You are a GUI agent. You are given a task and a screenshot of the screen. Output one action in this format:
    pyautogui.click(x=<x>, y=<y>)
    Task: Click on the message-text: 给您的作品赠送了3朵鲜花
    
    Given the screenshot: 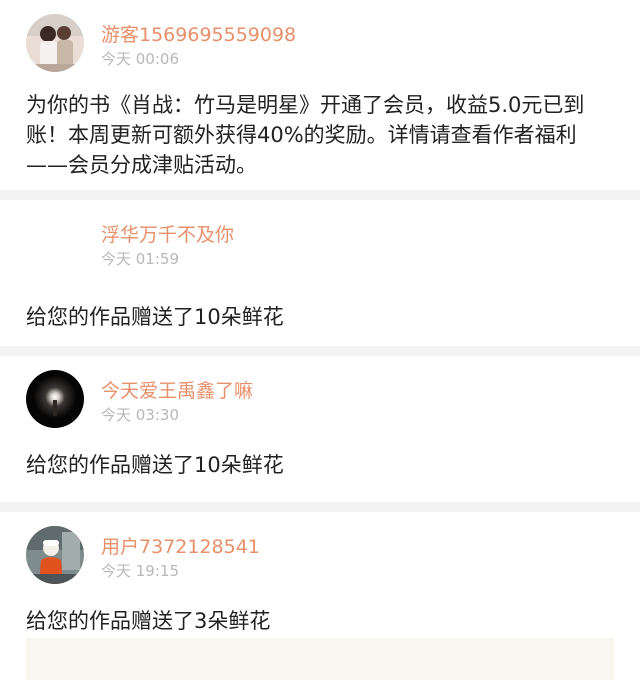 What is the action you would take?
    pyautogui.click(x=148, y=621)
    